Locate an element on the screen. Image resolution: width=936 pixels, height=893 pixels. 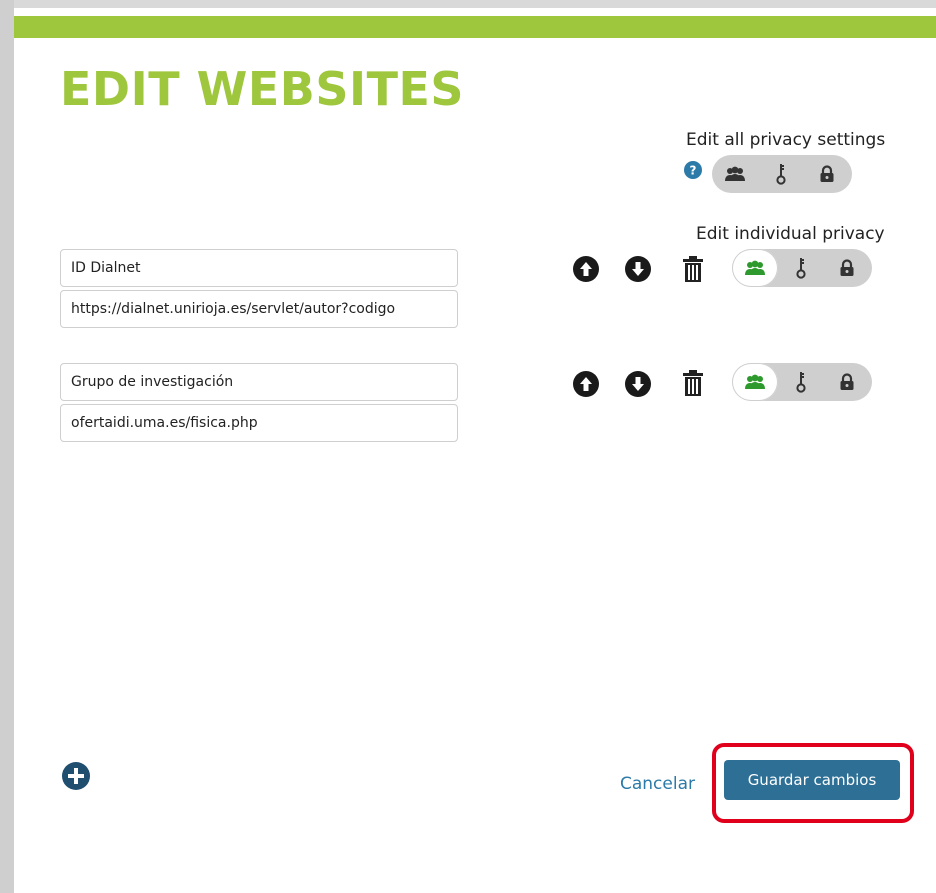
privacy-all-lock-option is located at coordinates (827, 174).